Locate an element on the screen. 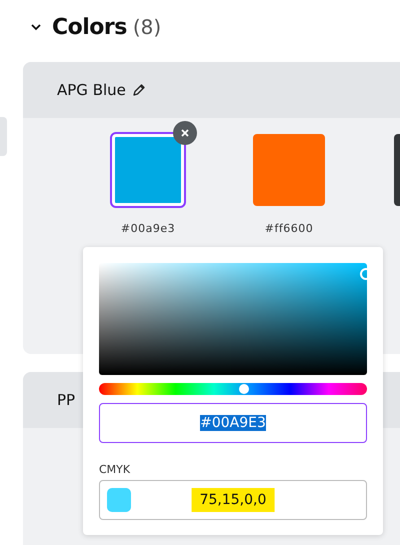 This screenshot has width=400, height=545. palette-name: PP is located at coordinates (66, 400).